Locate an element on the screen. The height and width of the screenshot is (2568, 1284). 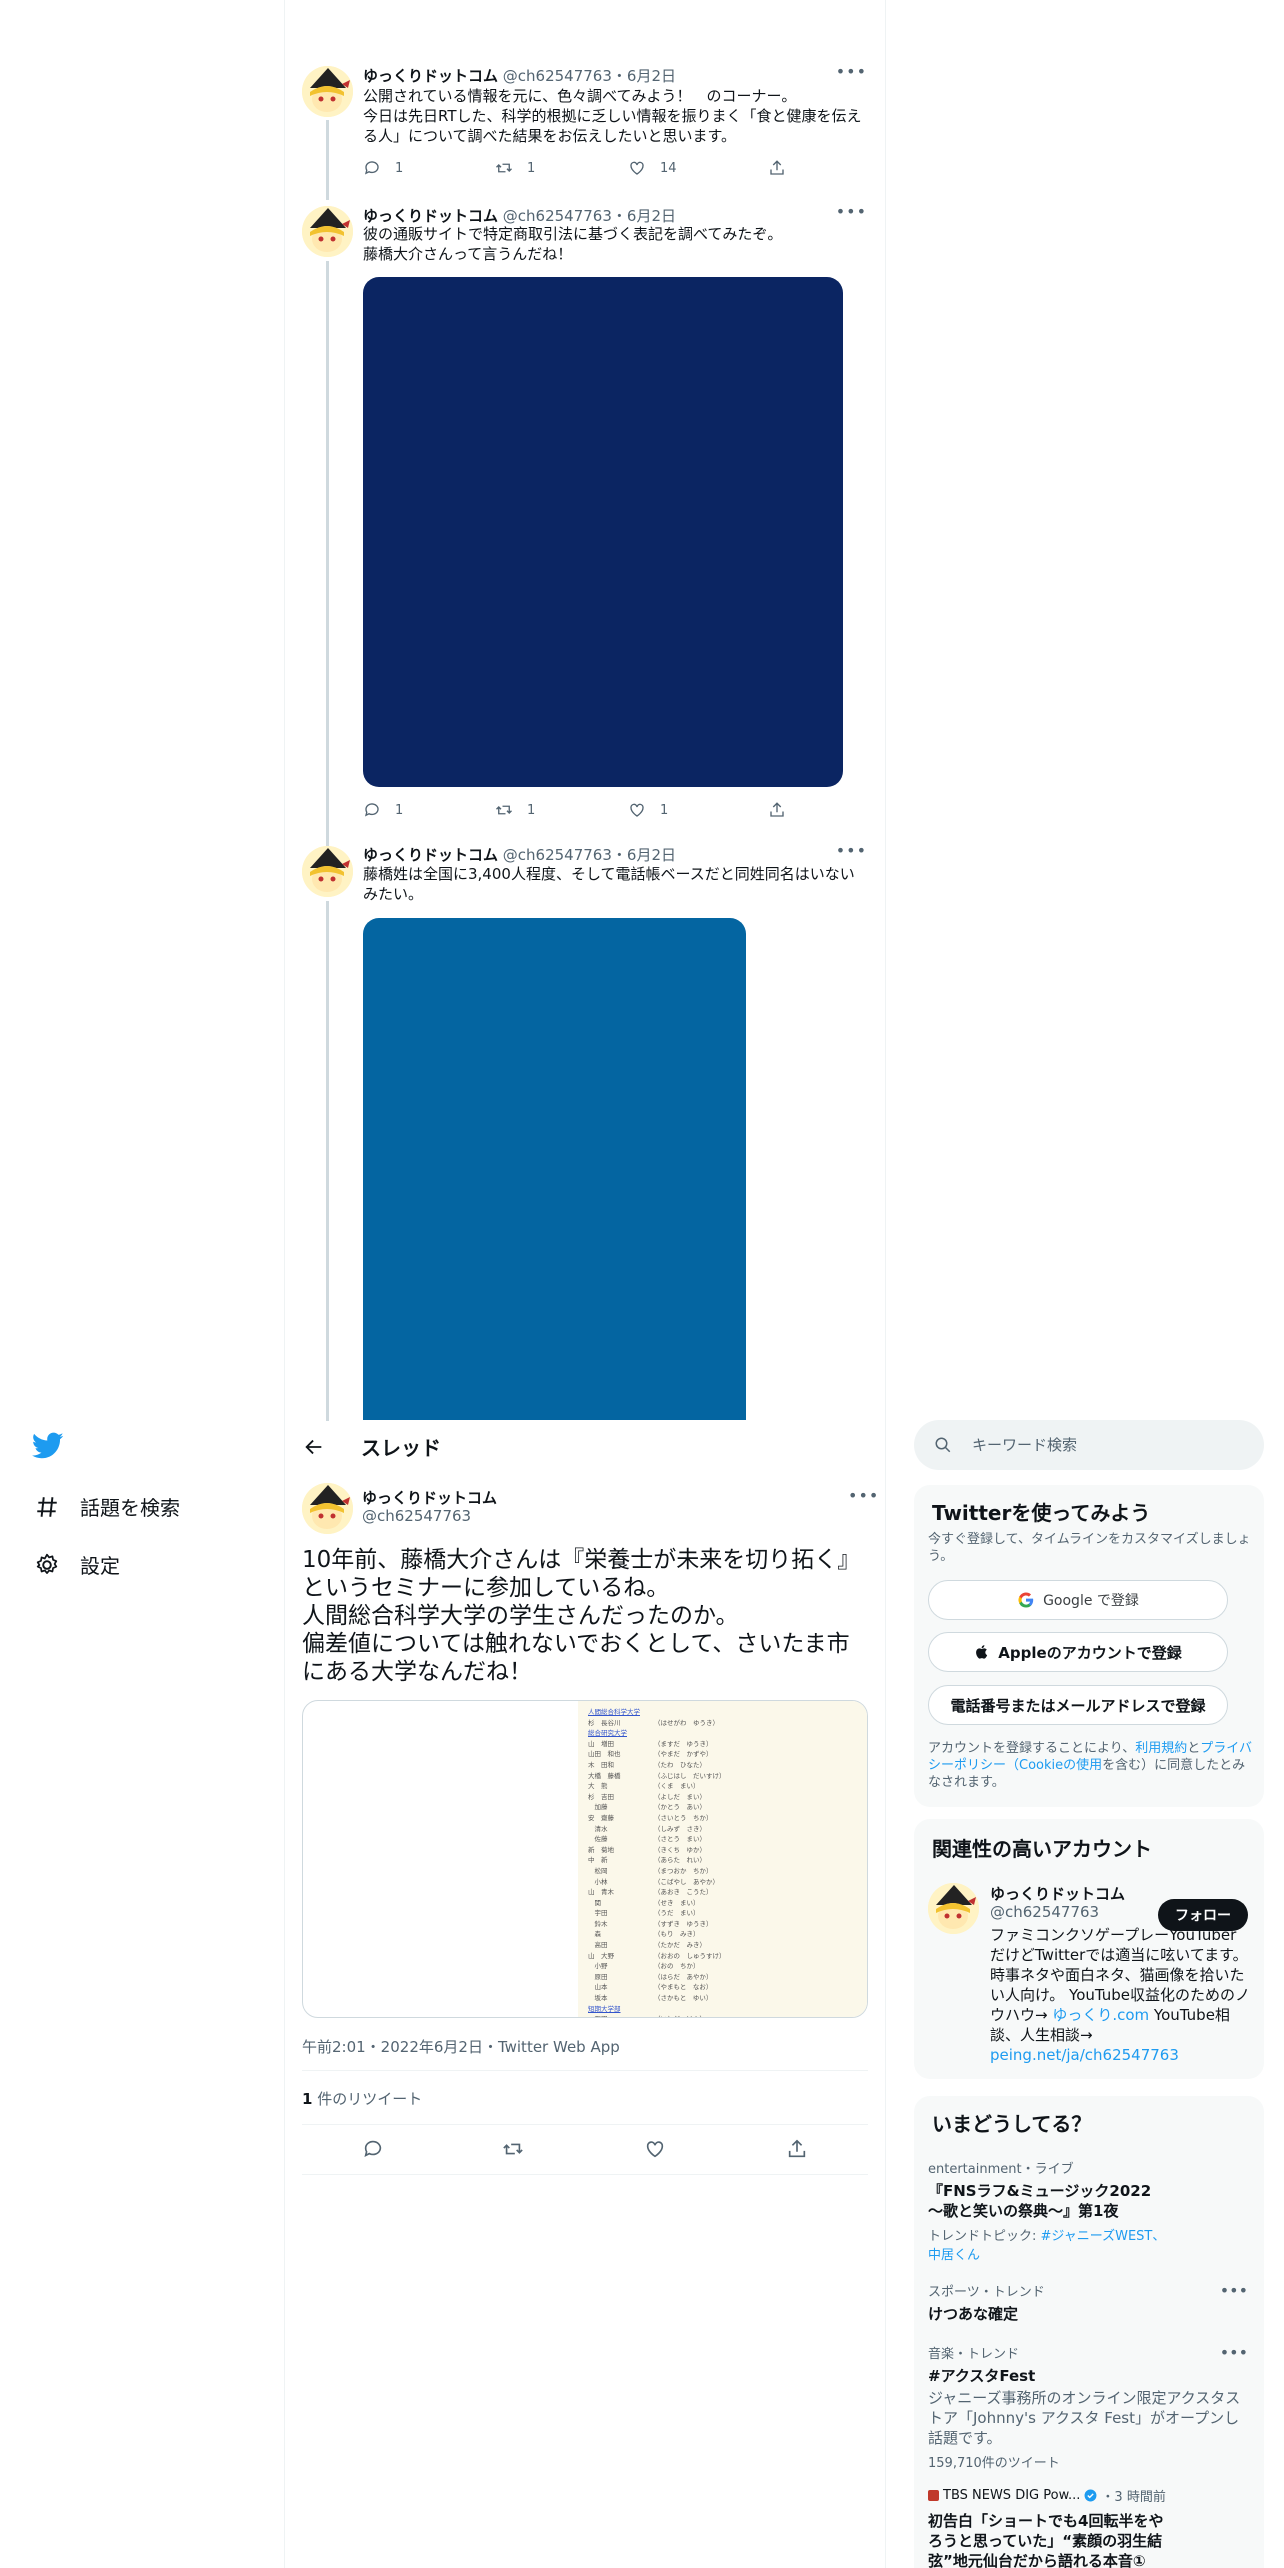
doc-row: 小野 （おの ちか） is located at coordinates (723, 1966).